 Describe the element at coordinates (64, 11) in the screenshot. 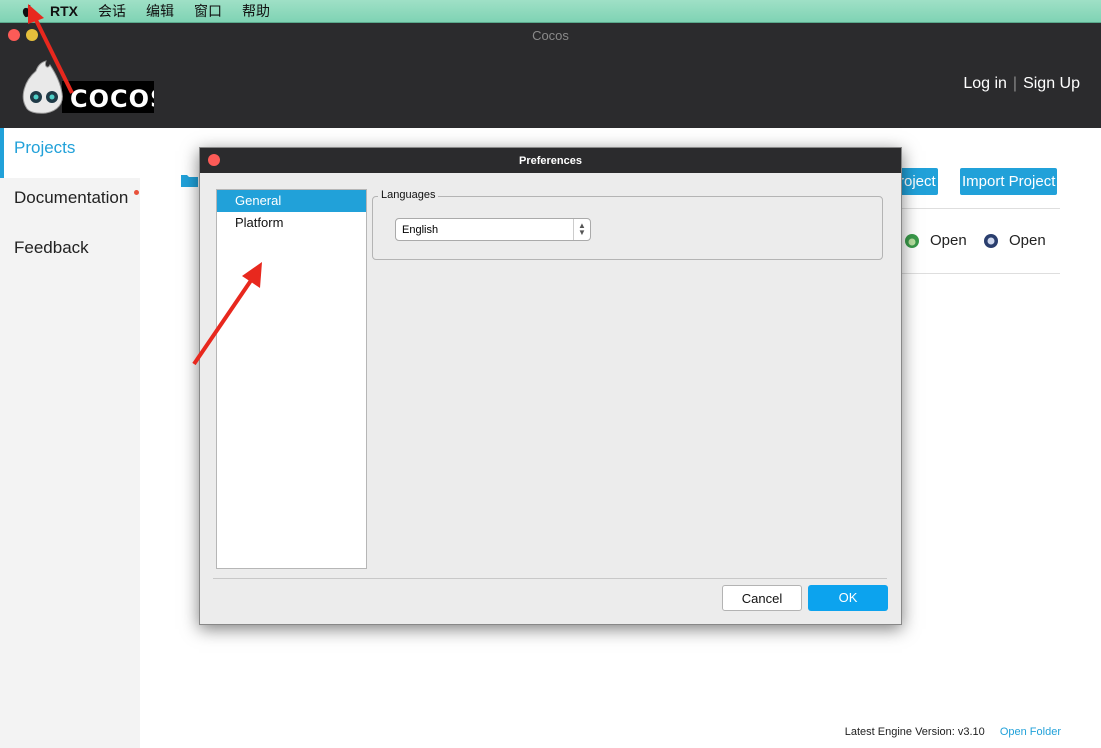

I see `menu-rtx: RTX` at that location.